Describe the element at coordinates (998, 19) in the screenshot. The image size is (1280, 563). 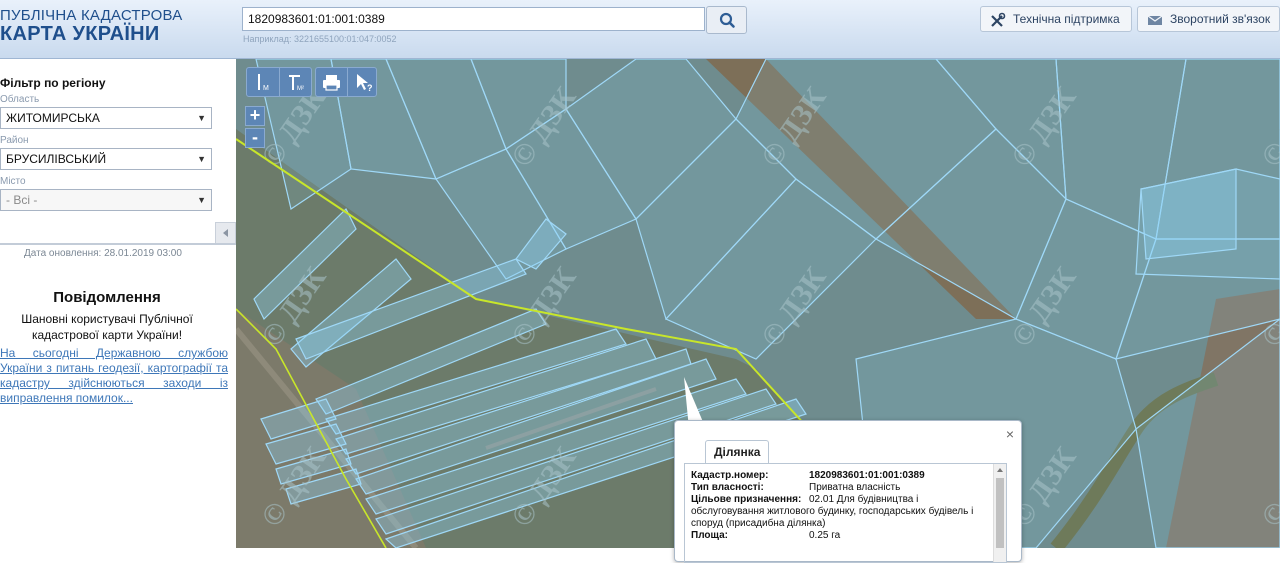
I see `tools-icon` at that location.